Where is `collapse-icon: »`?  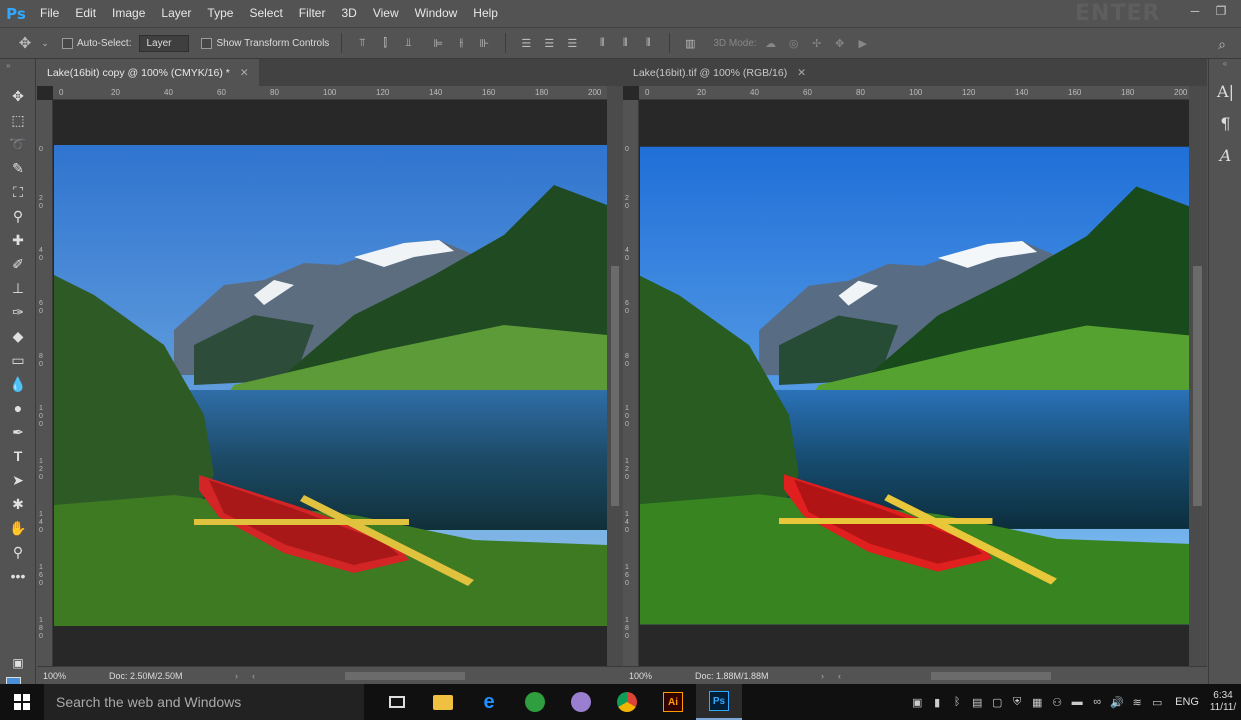 collapse-icon: » is located at coordinates (17, 71).